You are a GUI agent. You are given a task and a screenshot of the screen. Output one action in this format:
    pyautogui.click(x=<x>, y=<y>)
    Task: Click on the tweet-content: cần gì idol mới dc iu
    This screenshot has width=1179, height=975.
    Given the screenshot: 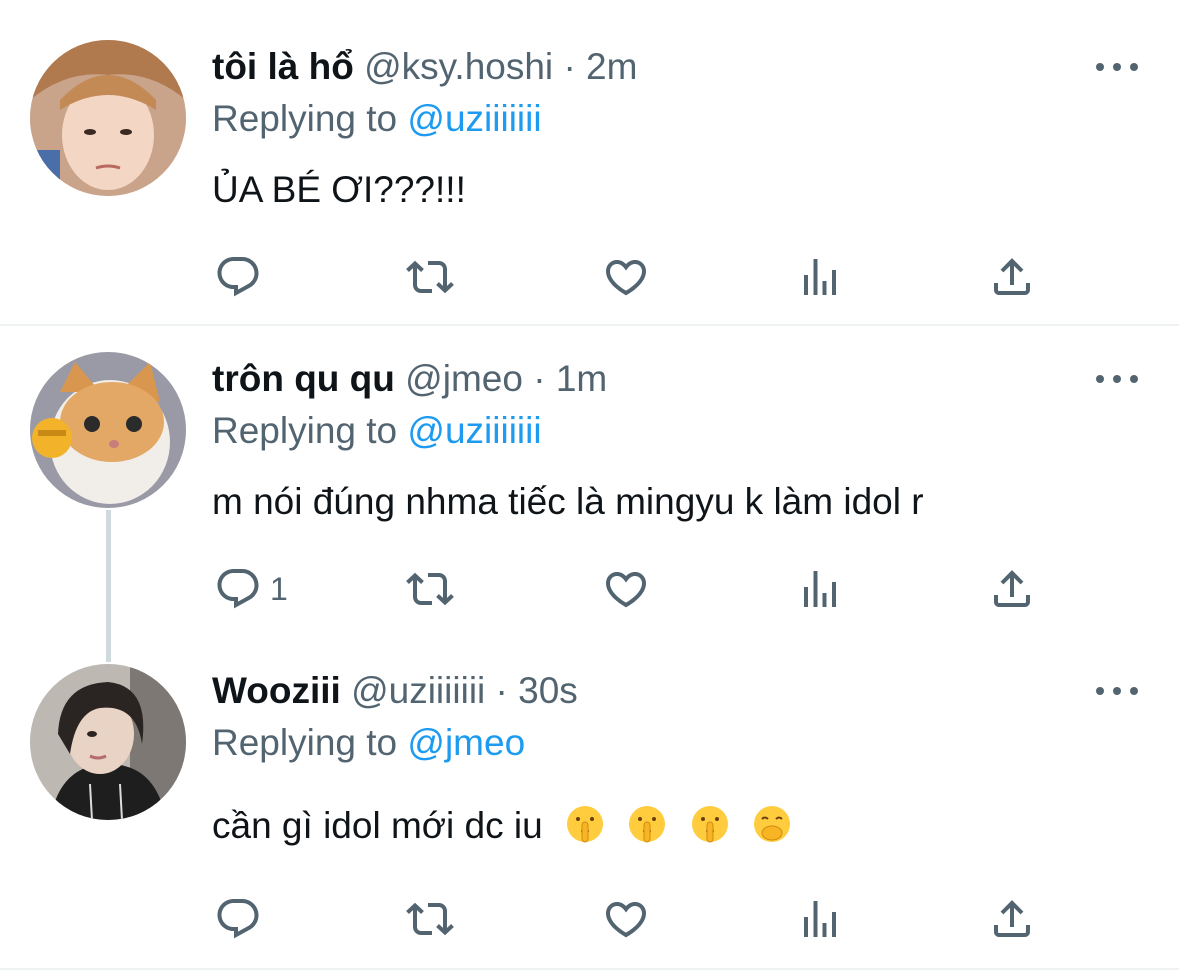 What is the action you would take?
    pyautogui.click(x=502, y=826)
    